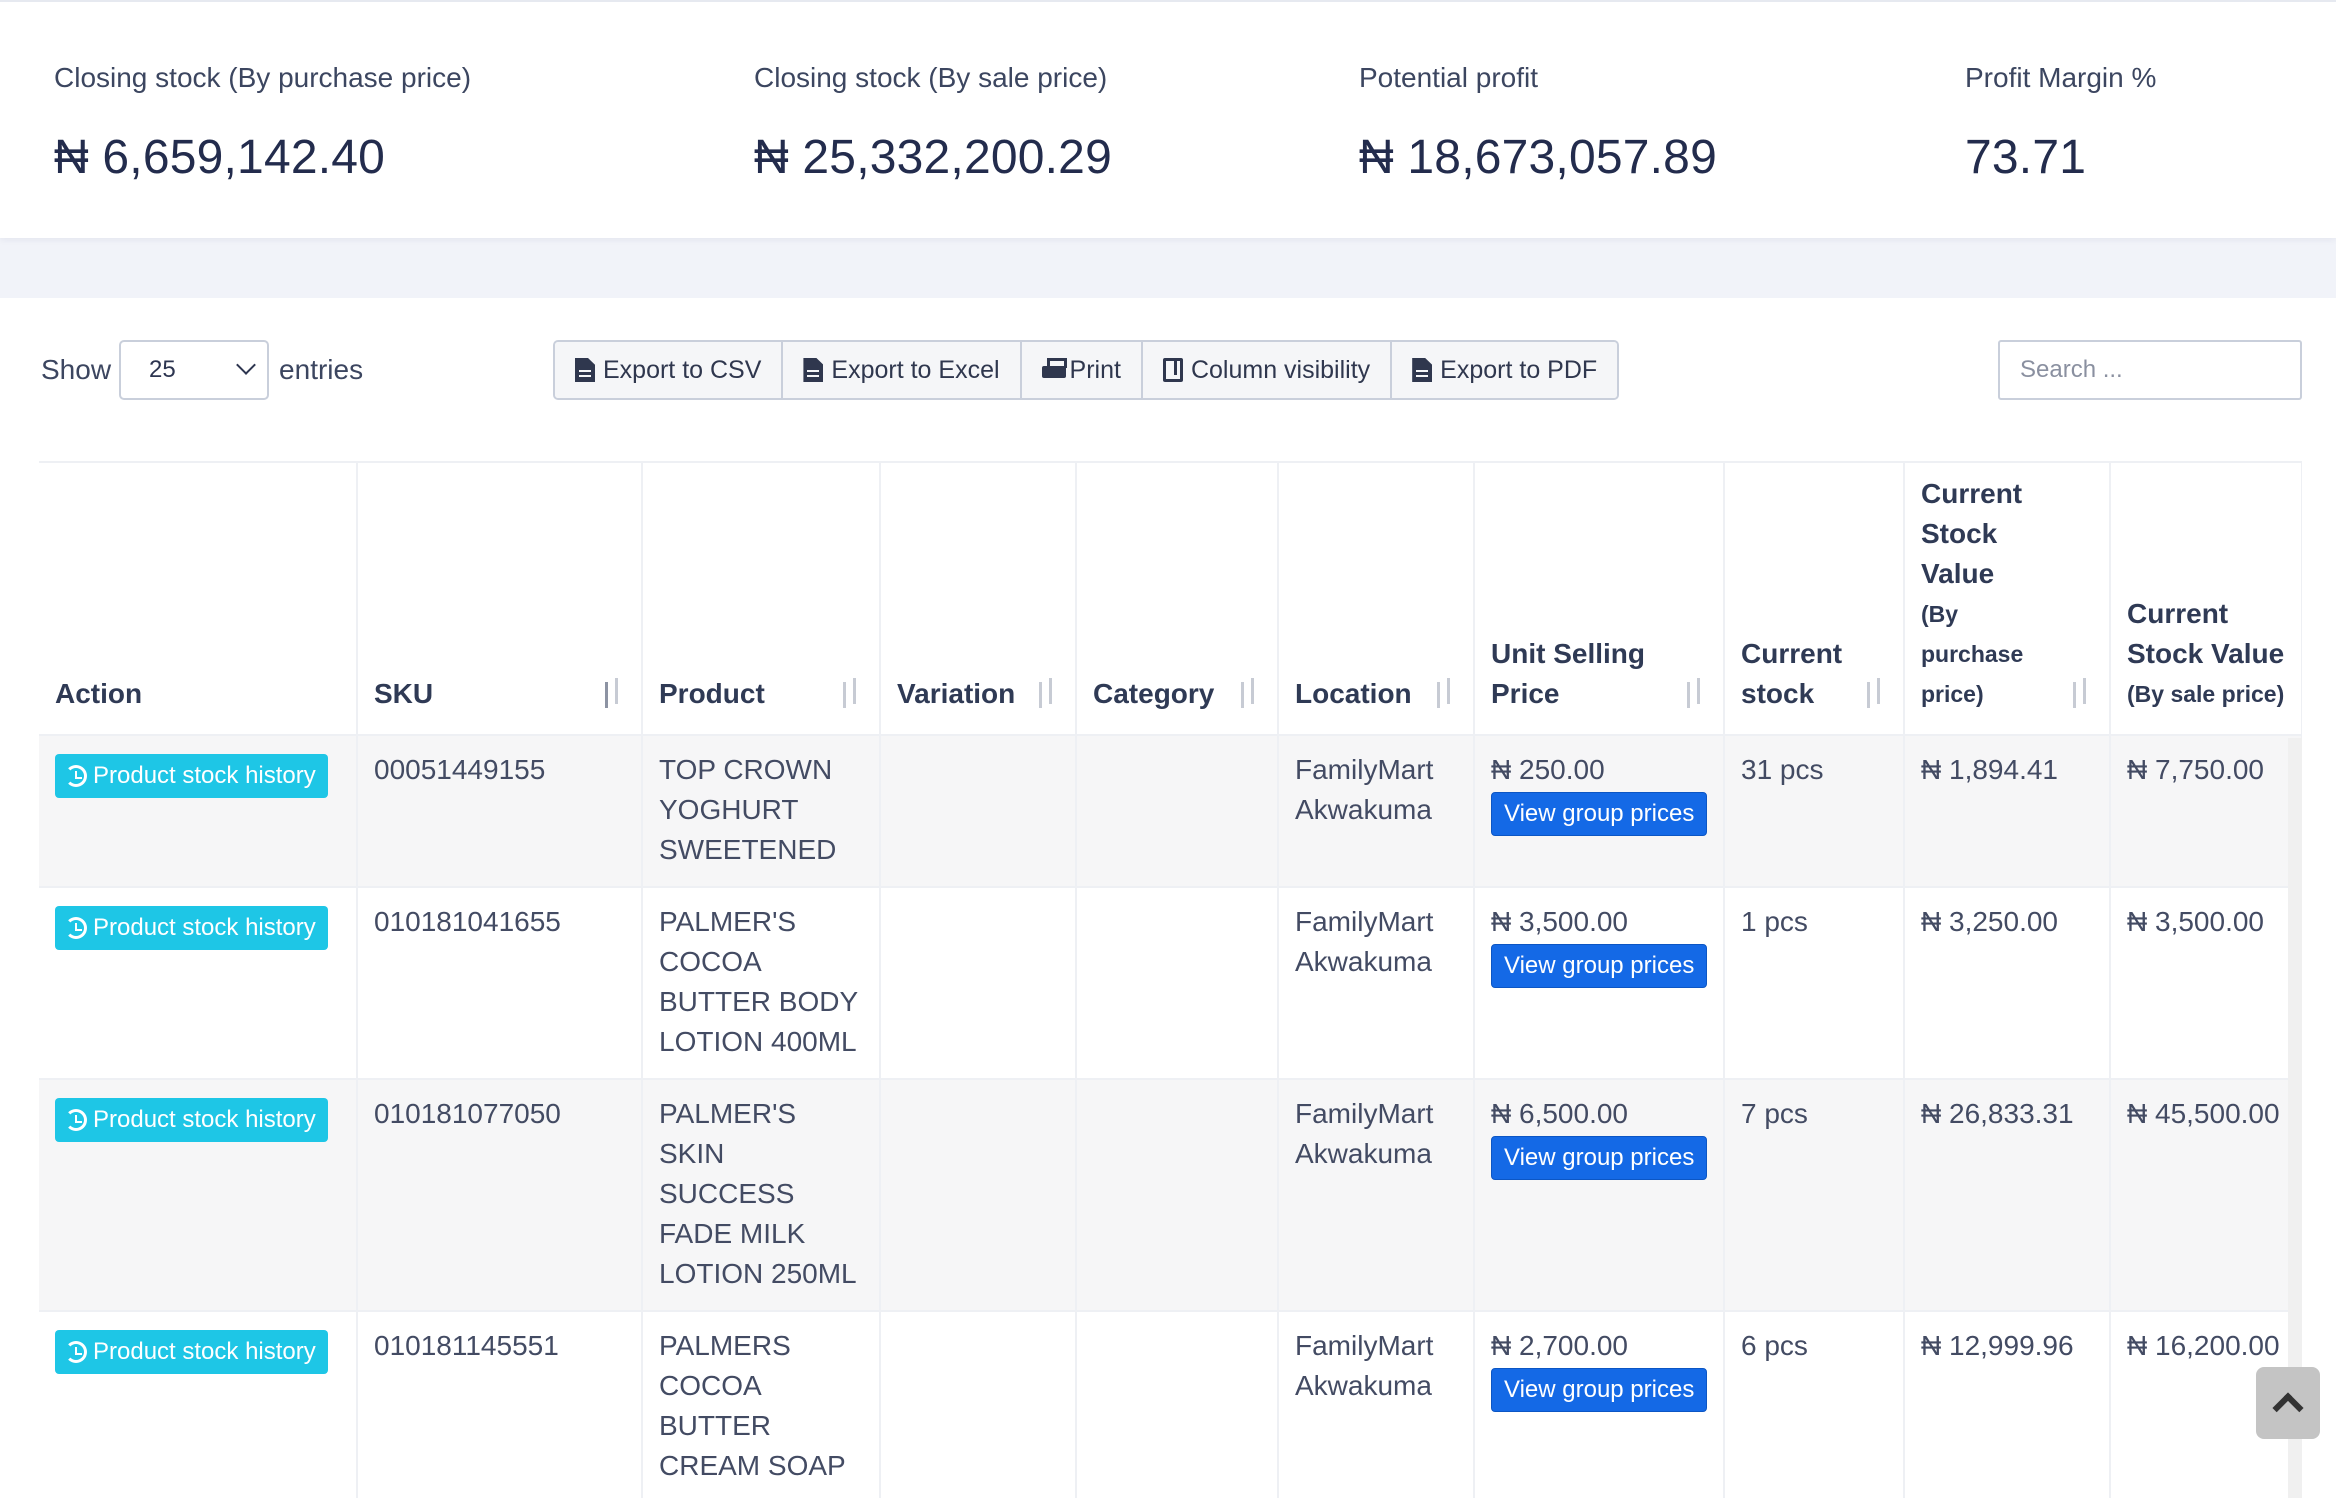  What do you see at coordinates (500, 1404) in the screenshot?
I see `cell-sku: 010181145551` at bounding box center [500, 1404].